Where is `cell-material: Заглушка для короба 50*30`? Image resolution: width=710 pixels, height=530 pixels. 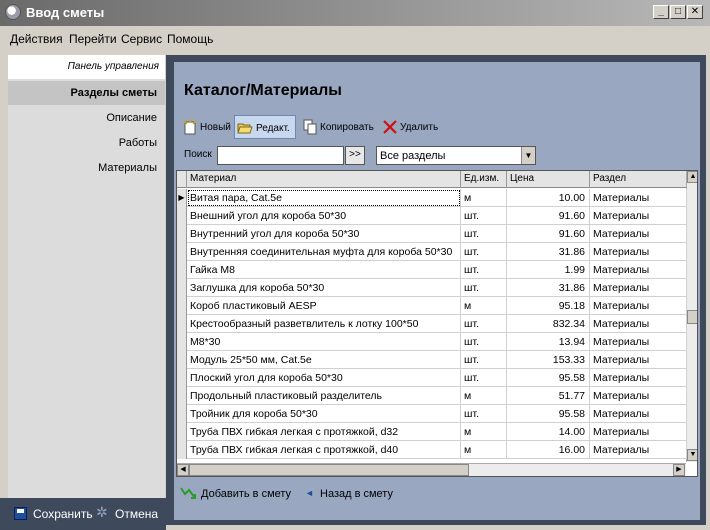 cell-material: Заглушка для короба 50*30 is located at coordinates (324, 288).